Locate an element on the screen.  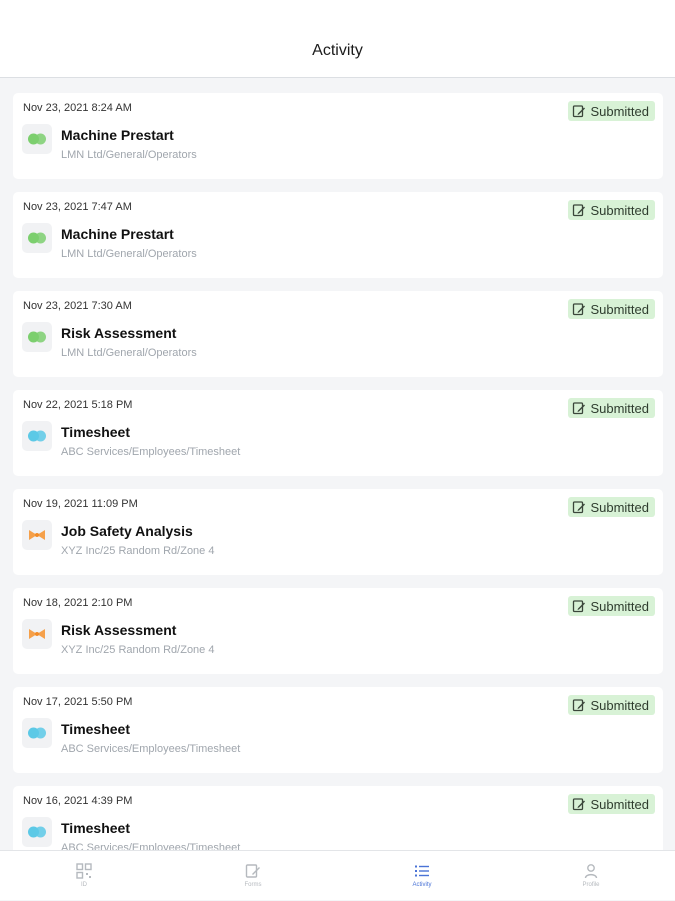
tab-label: Profile is located at coordinates (591, 885).